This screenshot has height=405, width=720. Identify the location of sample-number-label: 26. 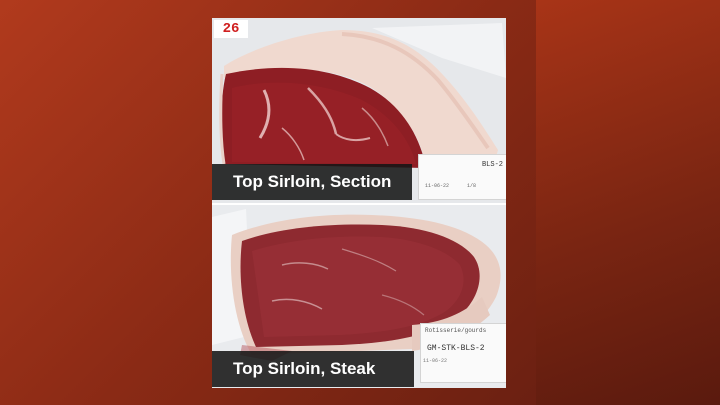
(231, 29).